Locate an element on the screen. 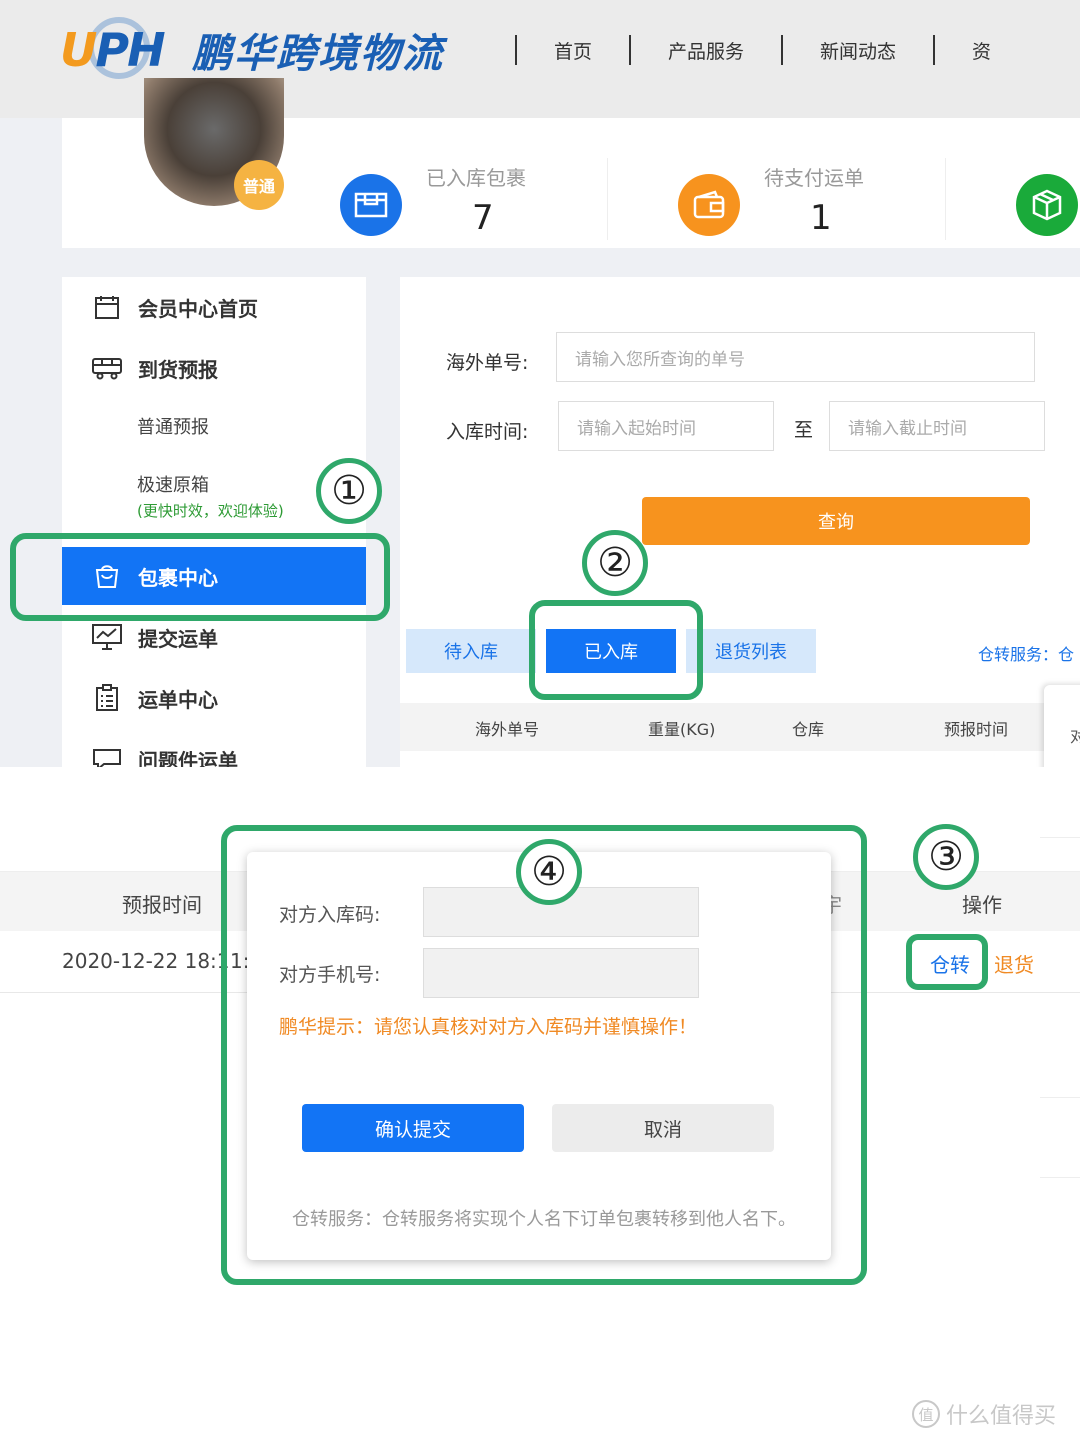 The image size is (1080, 1440). sidebar-subitem-label: 极速原箱 is located at coordinates (173, 485).